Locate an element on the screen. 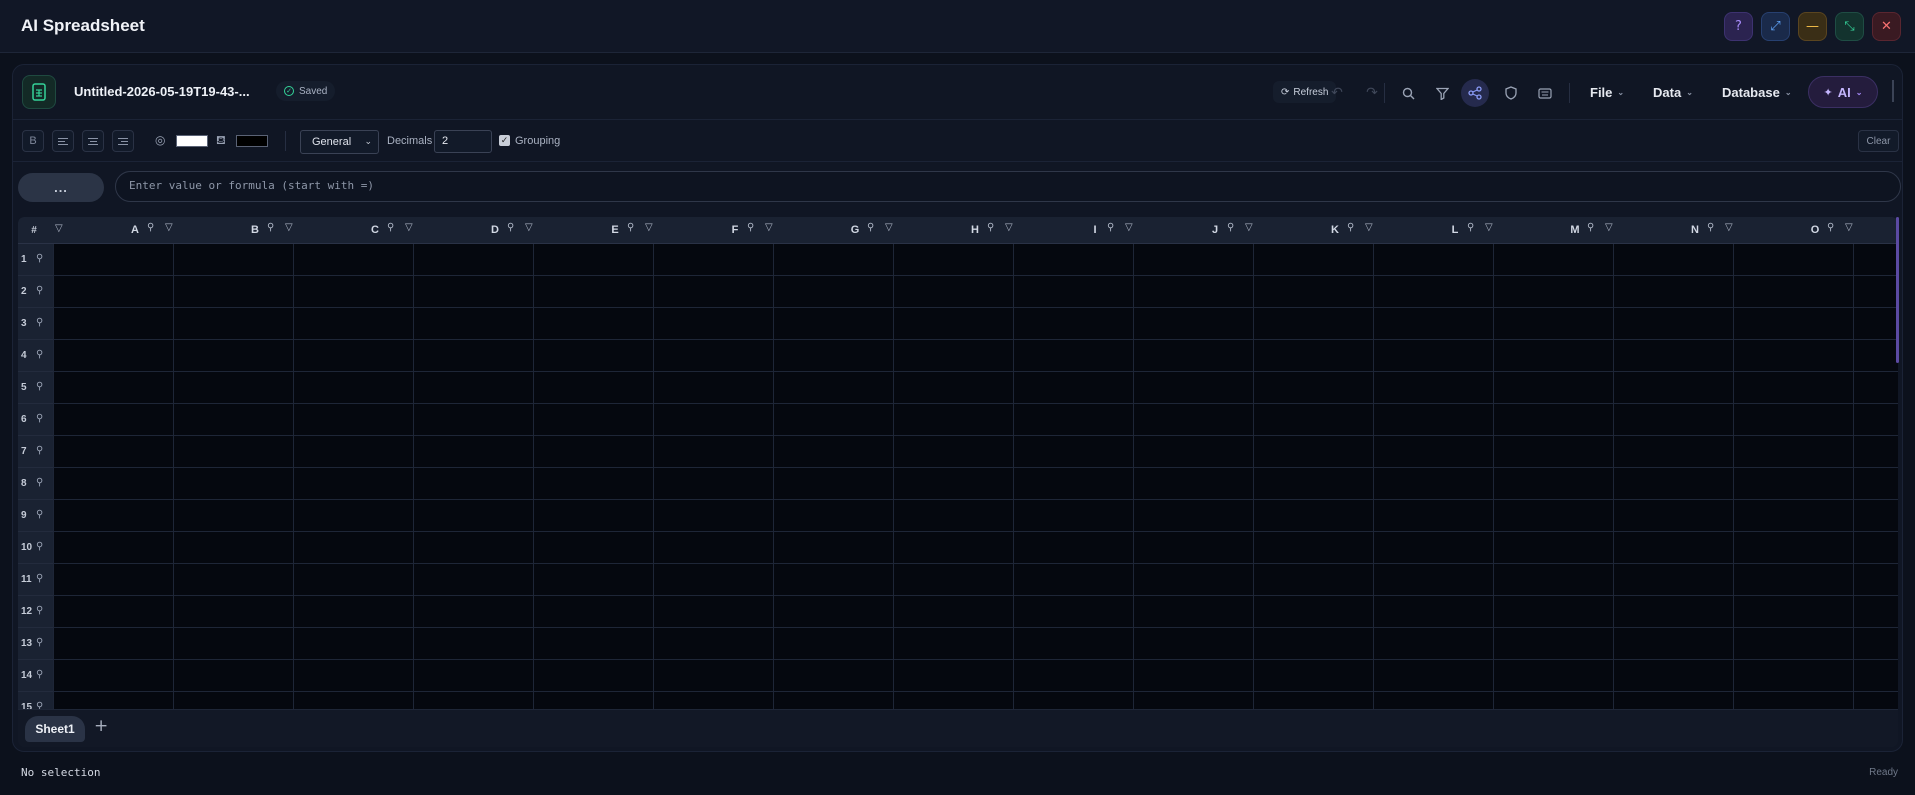 Image resolution: width=1915 pixels, height=795 pixels. align-left-icon is located at coordinates (63, 141).